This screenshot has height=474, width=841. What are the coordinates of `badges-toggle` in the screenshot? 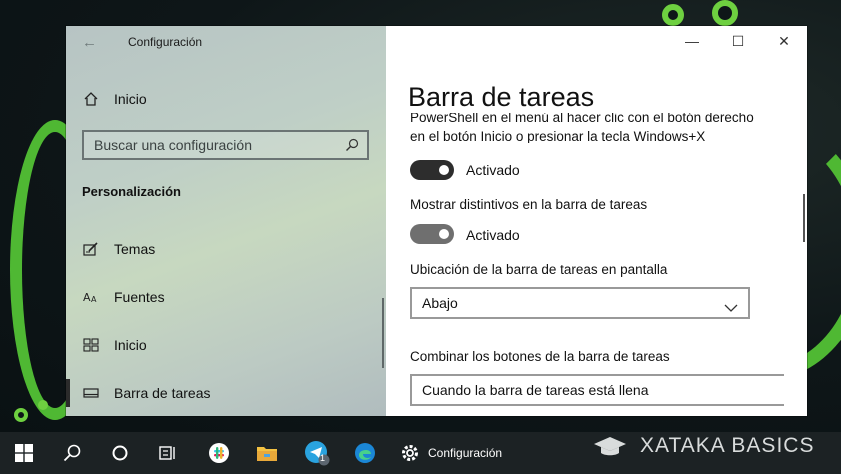 It's located at (432, 234).